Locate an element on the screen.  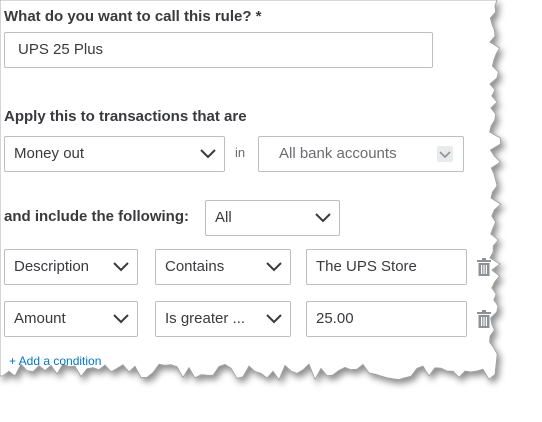
condition-operator-select: Contains is located at coordinates (223, 267).